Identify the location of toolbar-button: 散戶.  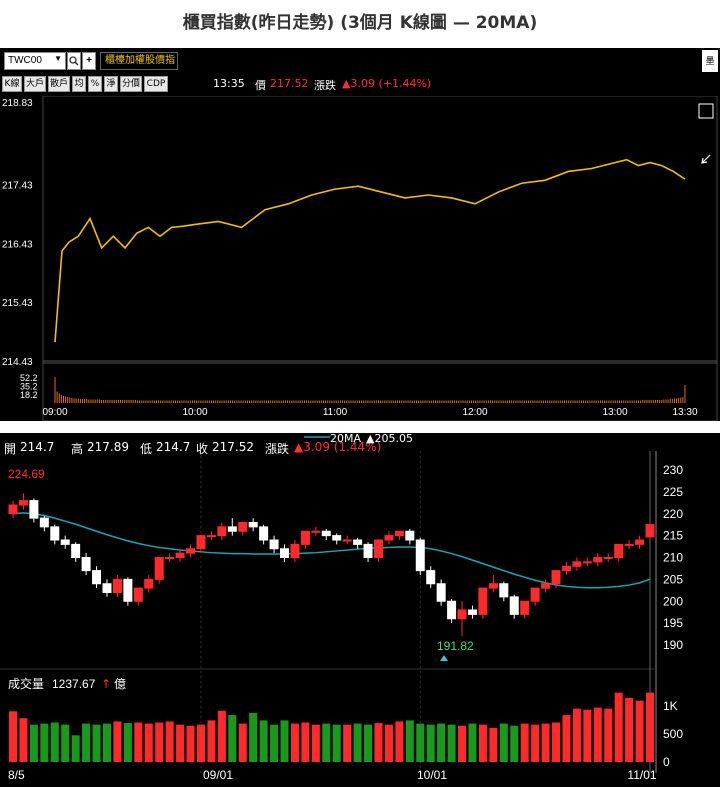
(59, 84).